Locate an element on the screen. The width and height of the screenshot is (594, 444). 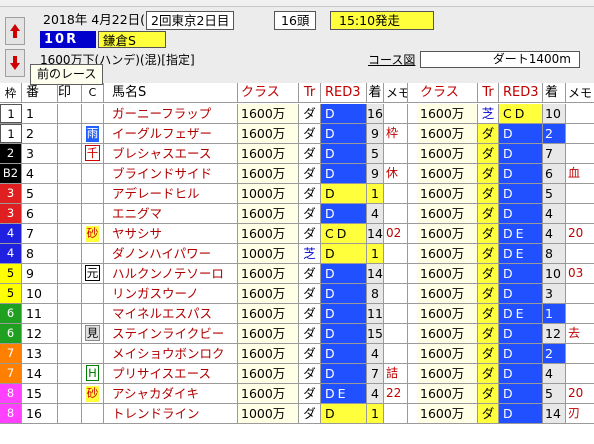
next-race-button is located at coordinates (15, 63).